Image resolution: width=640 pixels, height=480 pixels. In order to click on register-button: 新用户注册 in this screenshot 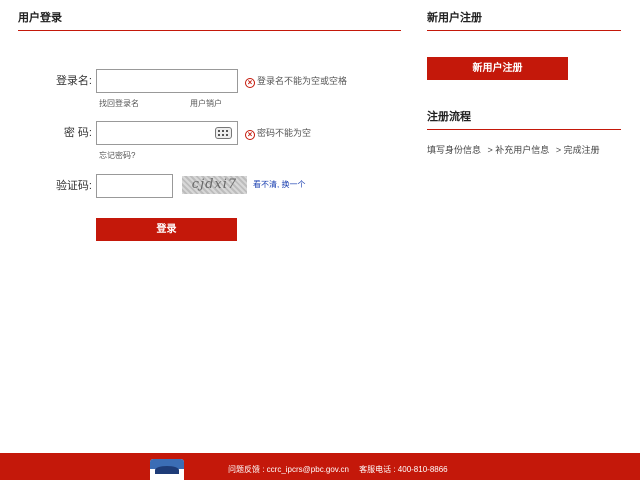, I will do `click(497, 68)`.